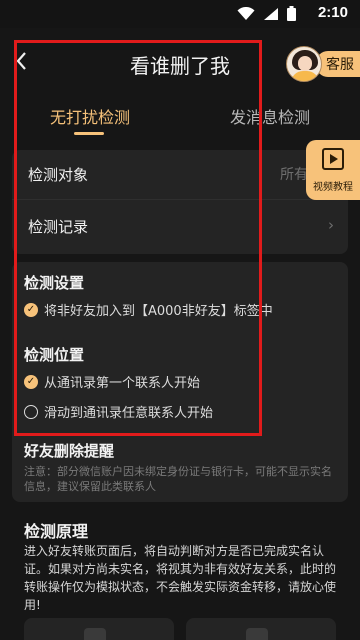  Describe the element at coordinates (69, 451) in the screenshot. I see `reminder-title: 好友删除提醒` at that location.